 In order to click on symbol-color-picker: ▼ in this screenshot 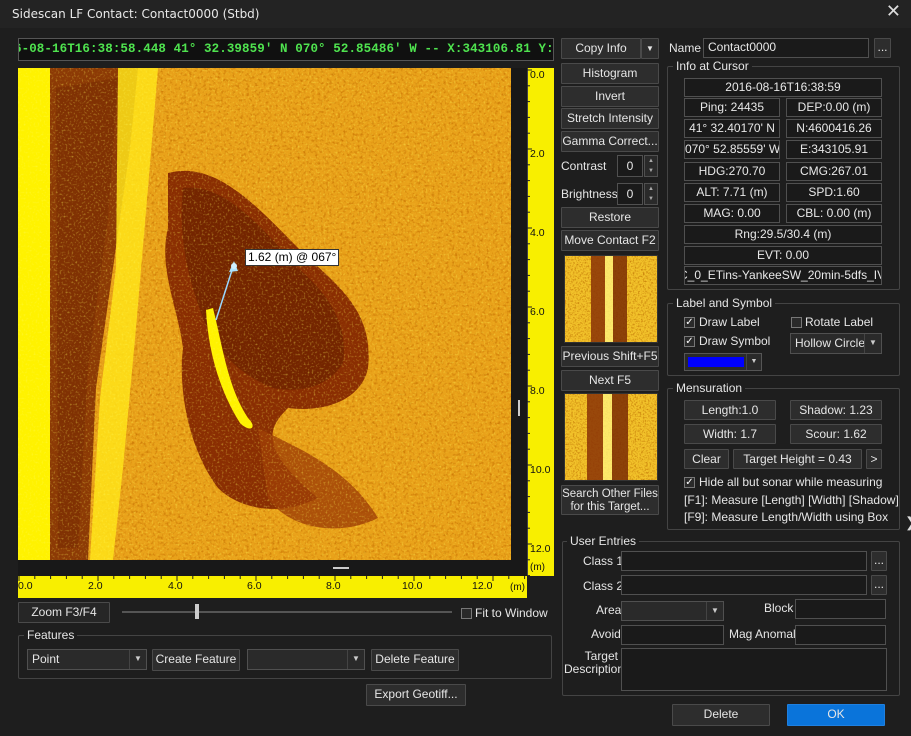, I will do `click(723, 362)`.